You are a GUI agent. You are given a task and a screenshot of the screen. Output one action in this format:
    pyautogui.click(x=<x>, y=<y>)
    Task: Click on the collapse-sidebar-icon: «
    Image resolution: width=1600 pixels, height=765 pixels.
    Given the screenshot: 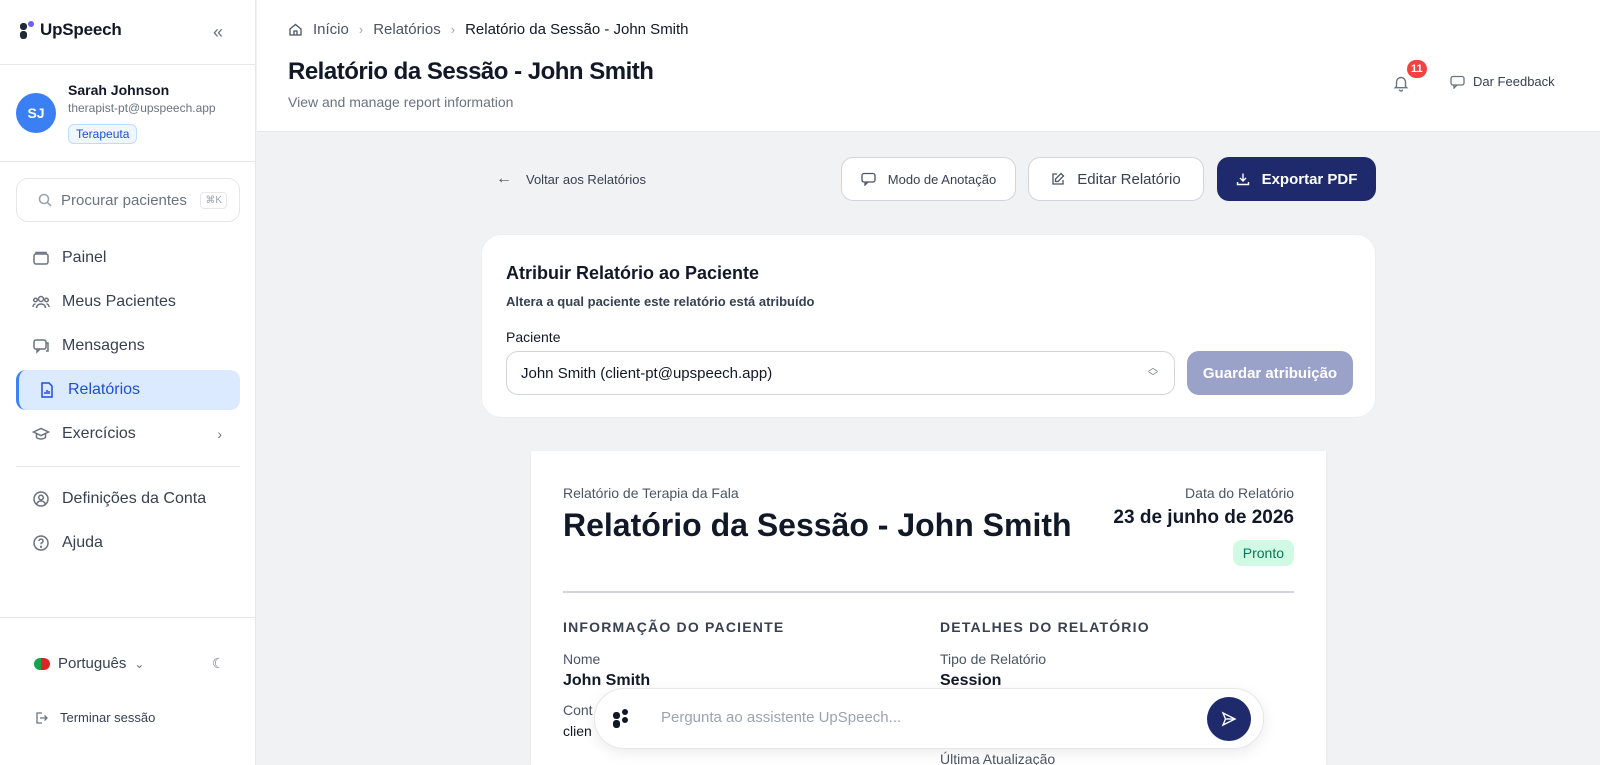 What is the action you would take?
    pyautogui.click(x=218, y=32)
    